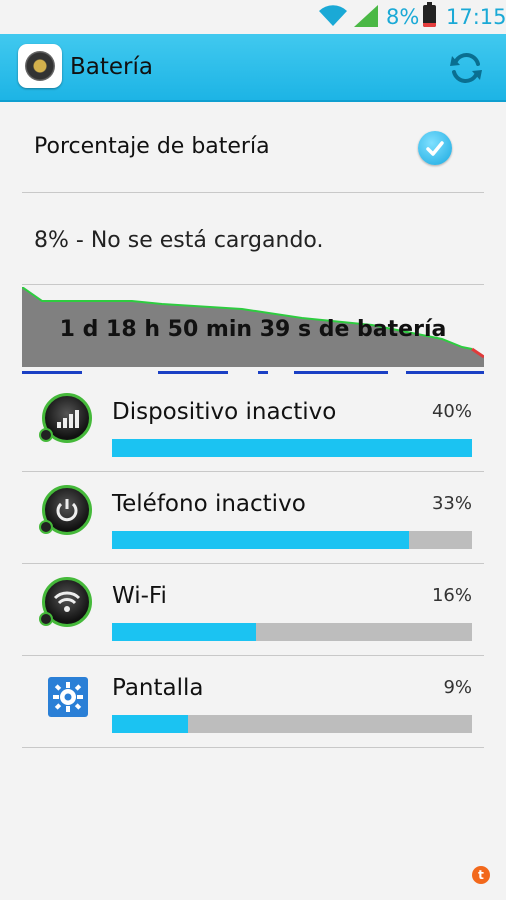 The image size is (506, 900). Describe the element at coordinates (451, 595) in the screenshot. I see `usage-item-percent: 16%` at that location.